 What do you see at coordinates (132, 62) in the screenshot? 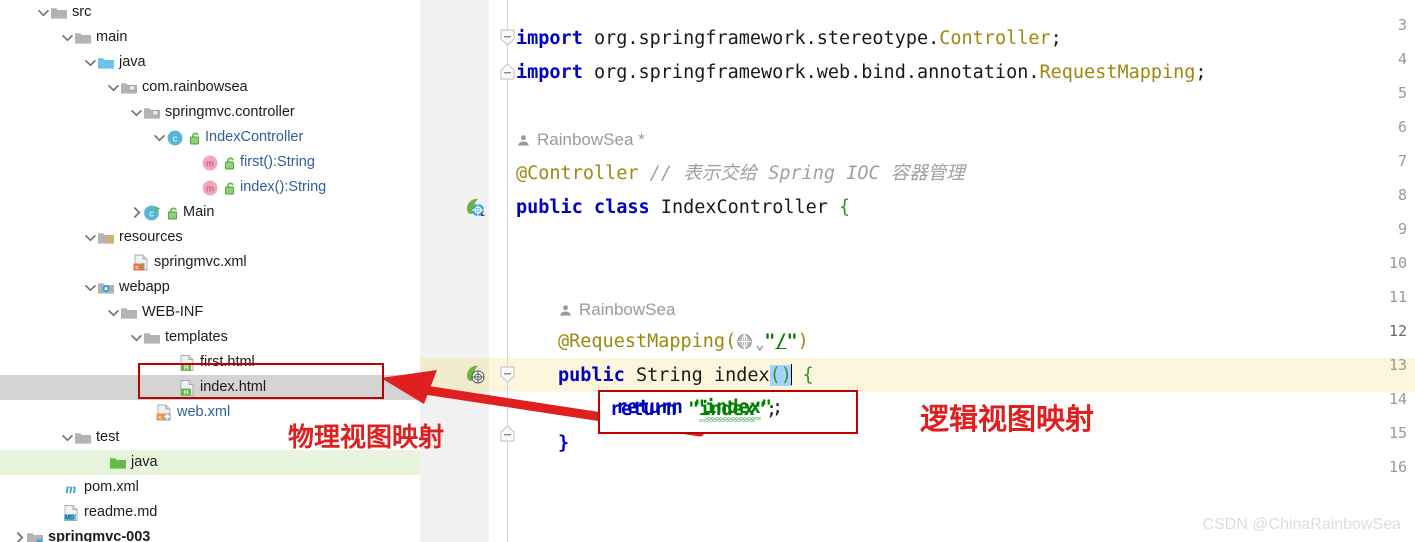
I see `tree-item-label: java` at bounding box center [132, 62].